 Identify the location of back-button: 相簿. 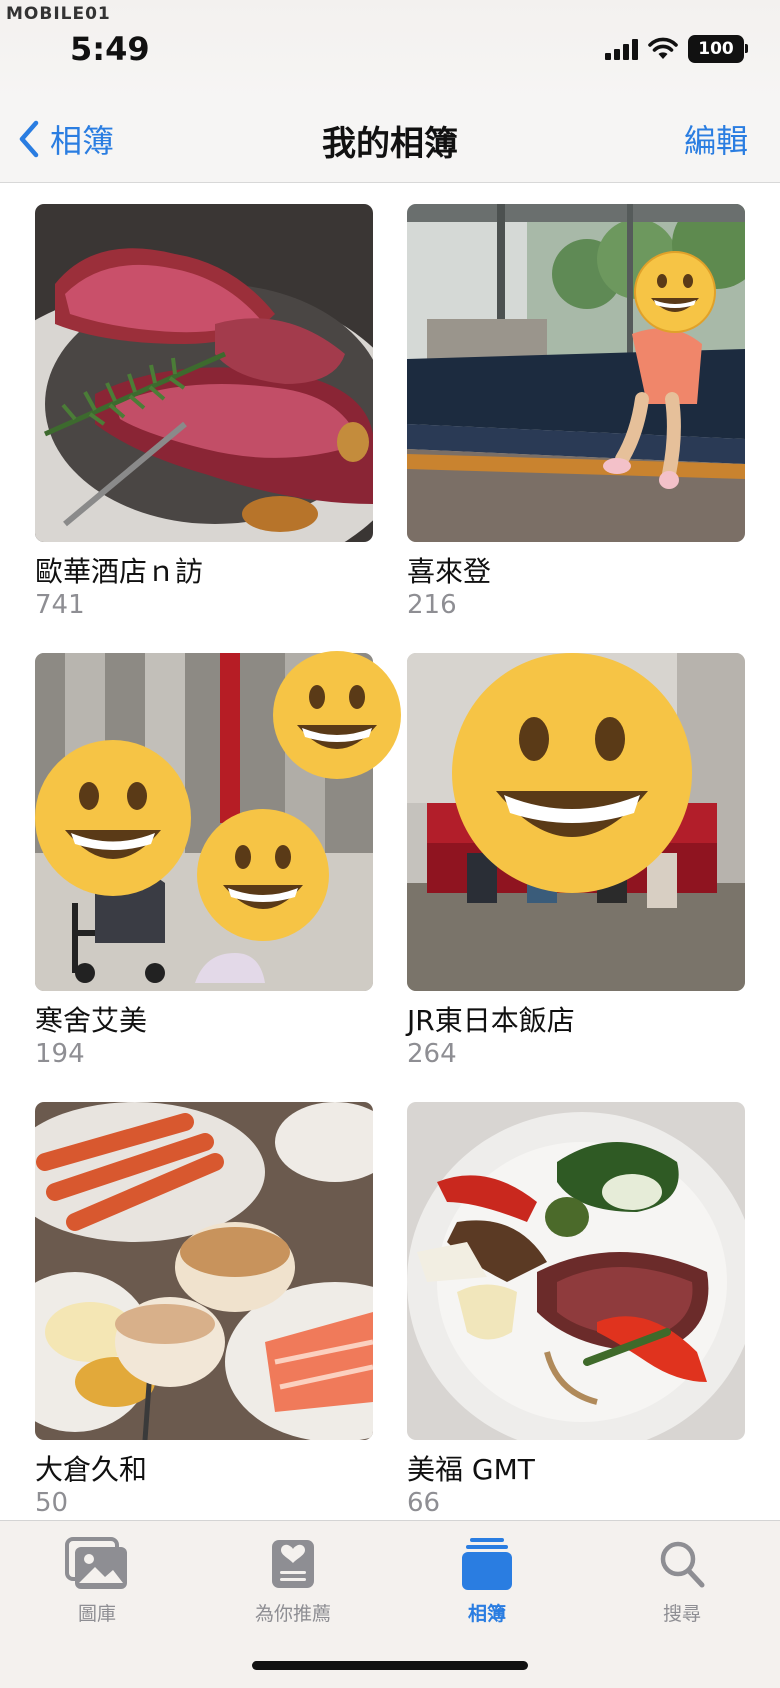
(66, 139).